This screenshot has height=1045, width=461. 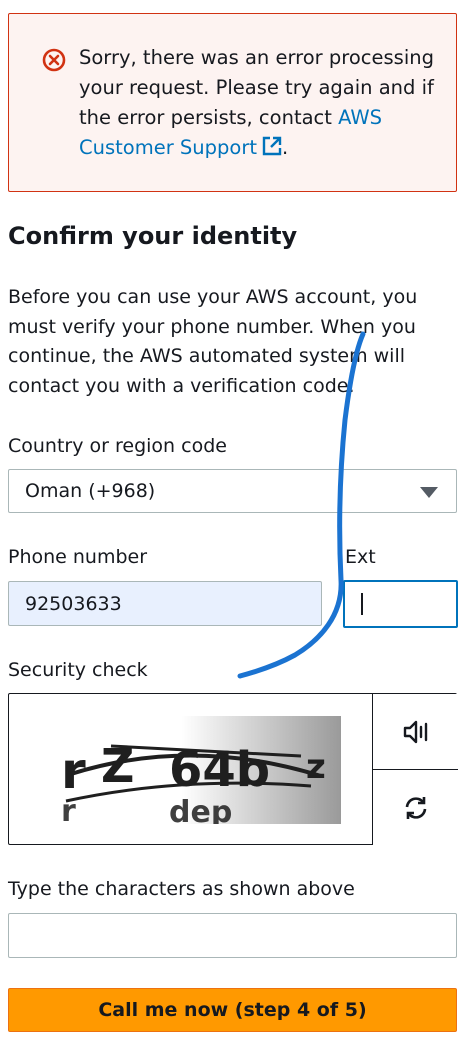 I want to click on svg-text: dep, so click(x=200, y=809).